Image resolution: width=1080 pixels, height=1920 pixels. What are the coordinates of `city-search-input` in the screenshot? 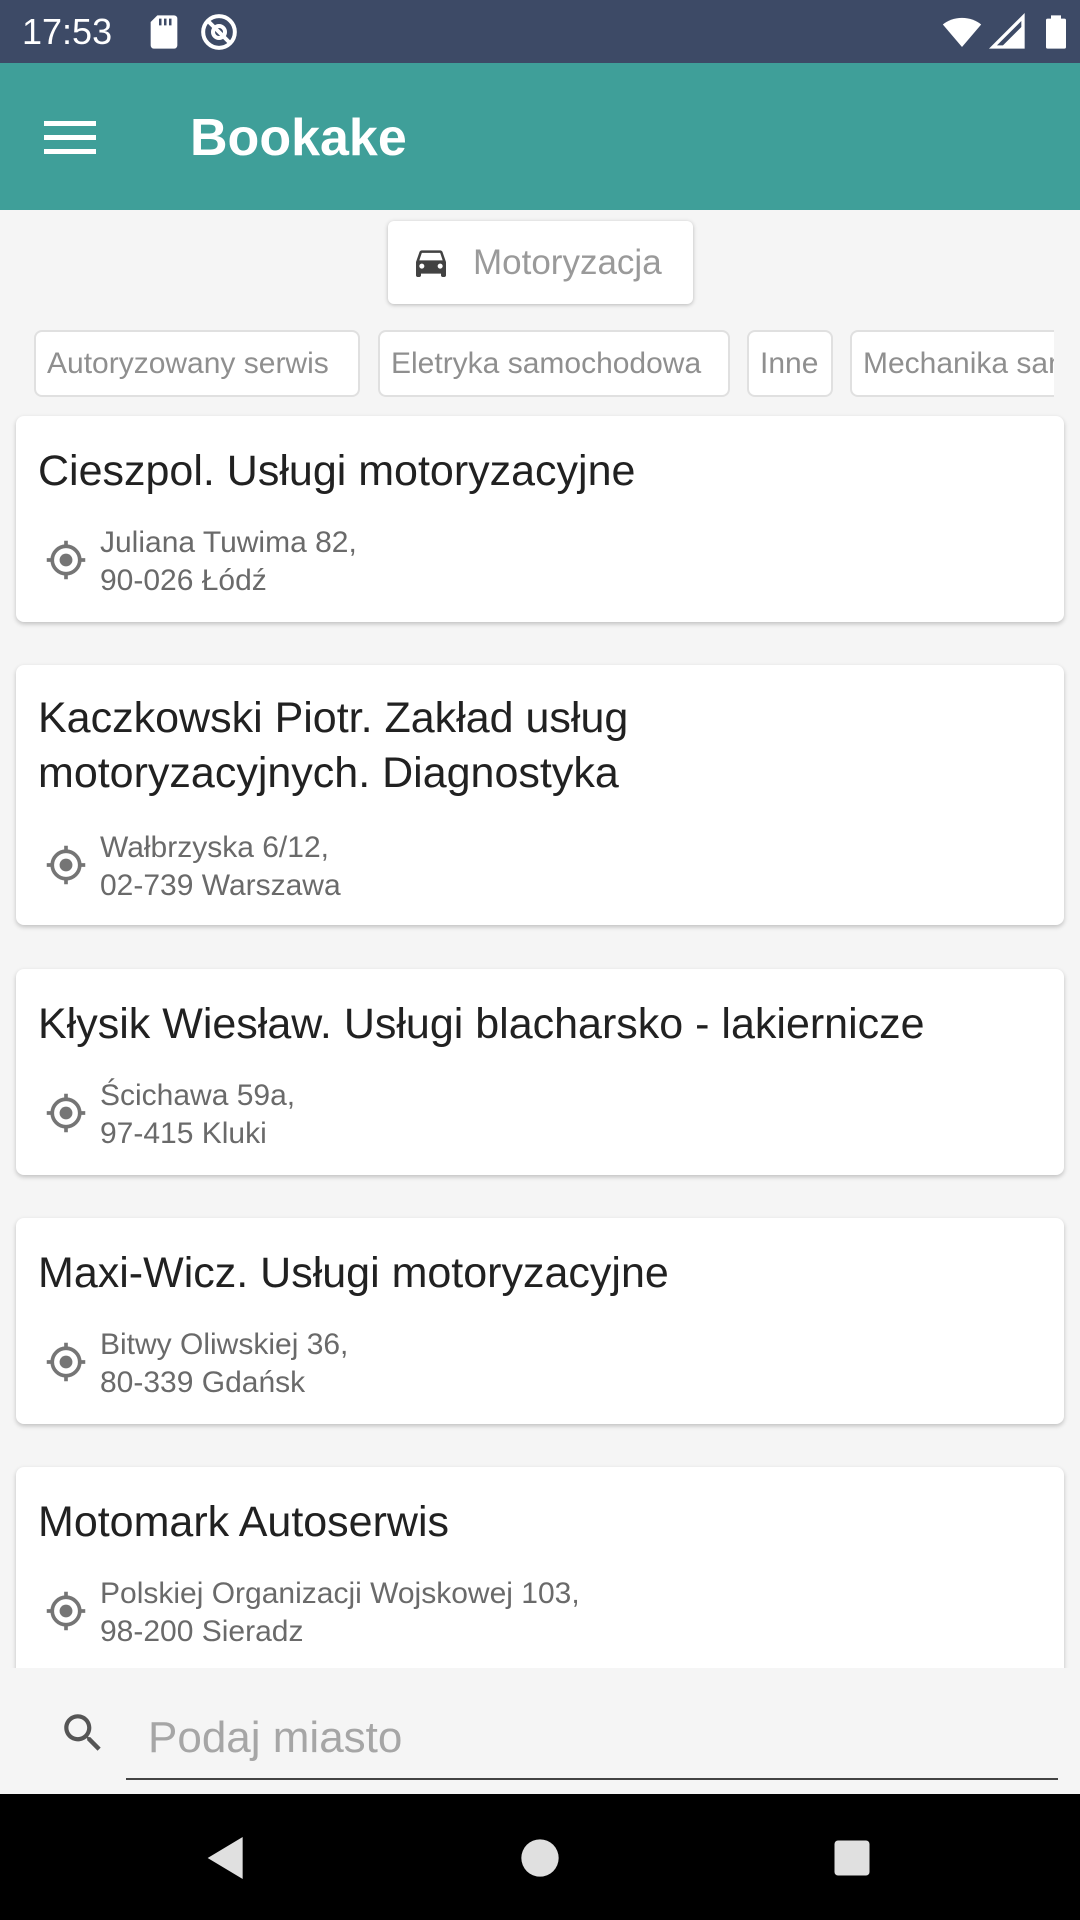 It's located at (592, 1739).